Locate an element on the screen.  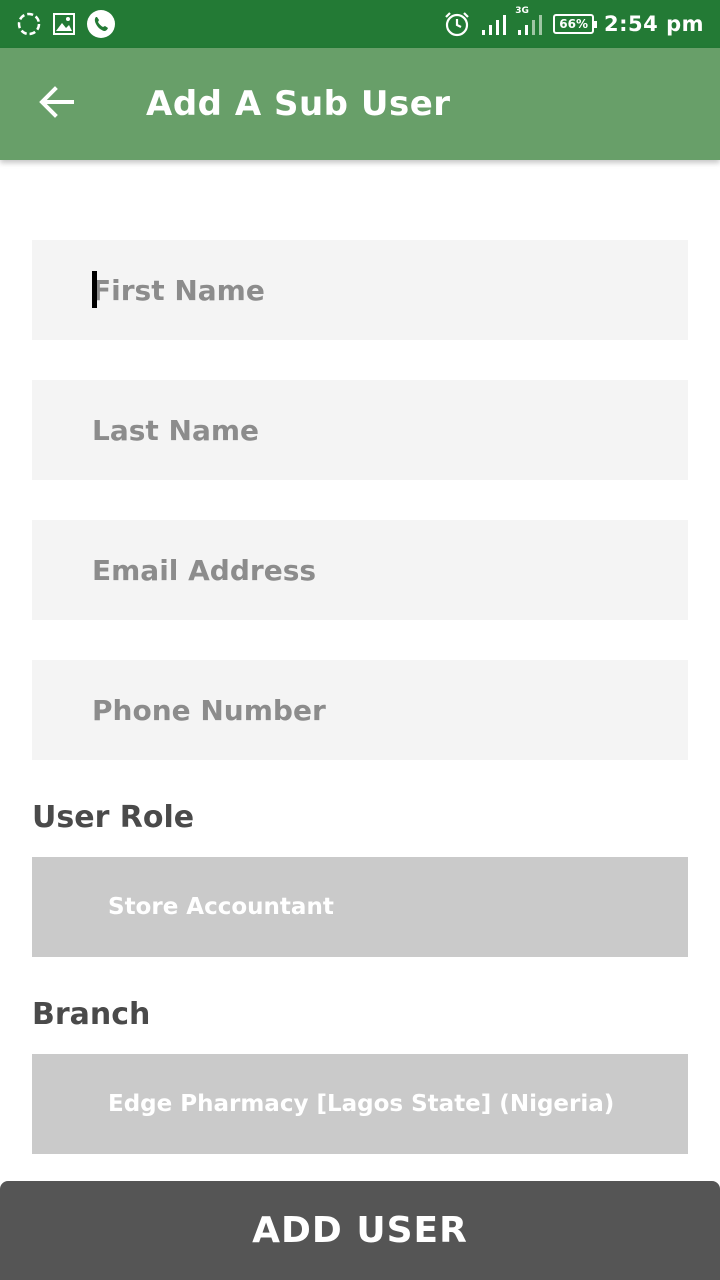
signal-icon is located at coordinates (494, 24).